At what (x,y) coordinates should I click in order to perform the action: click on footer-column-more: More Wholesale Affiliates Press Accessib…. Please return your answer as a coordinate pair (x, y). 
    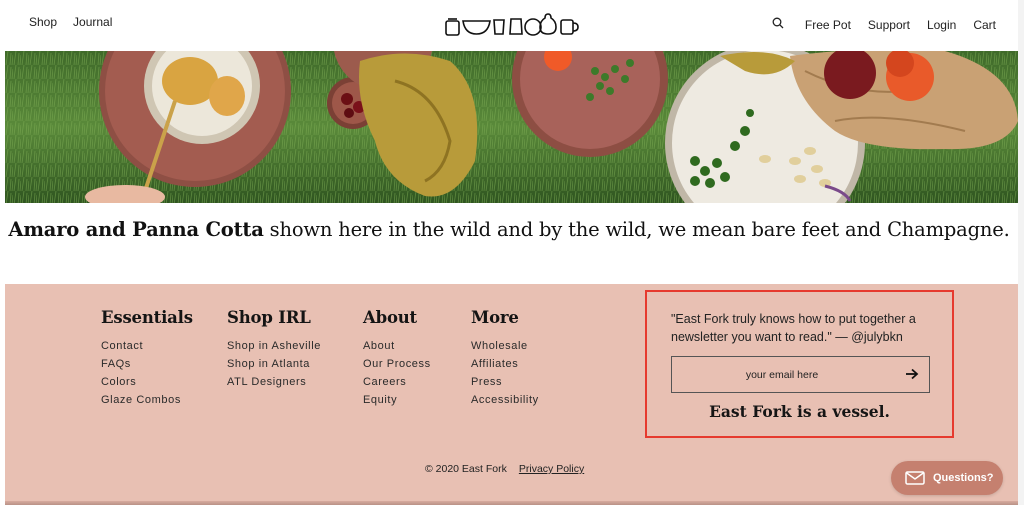
    Looking at the image, I should click on (505, 358).